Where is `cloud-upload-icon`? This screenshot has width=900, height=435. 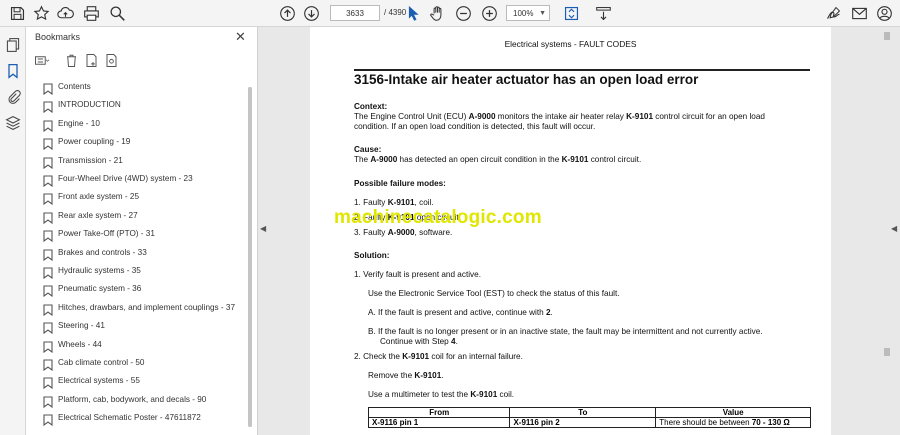 cloud-upload-icon is located at coordinates (65, 13).